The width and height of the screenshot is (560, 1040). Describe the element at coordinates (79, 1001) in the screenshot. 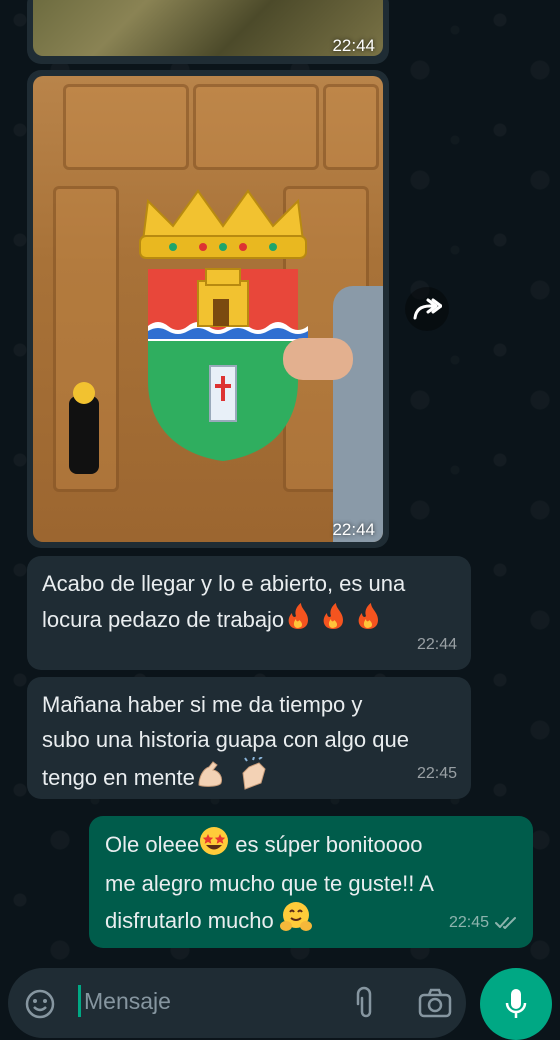

I see `text-cursor` at that location.